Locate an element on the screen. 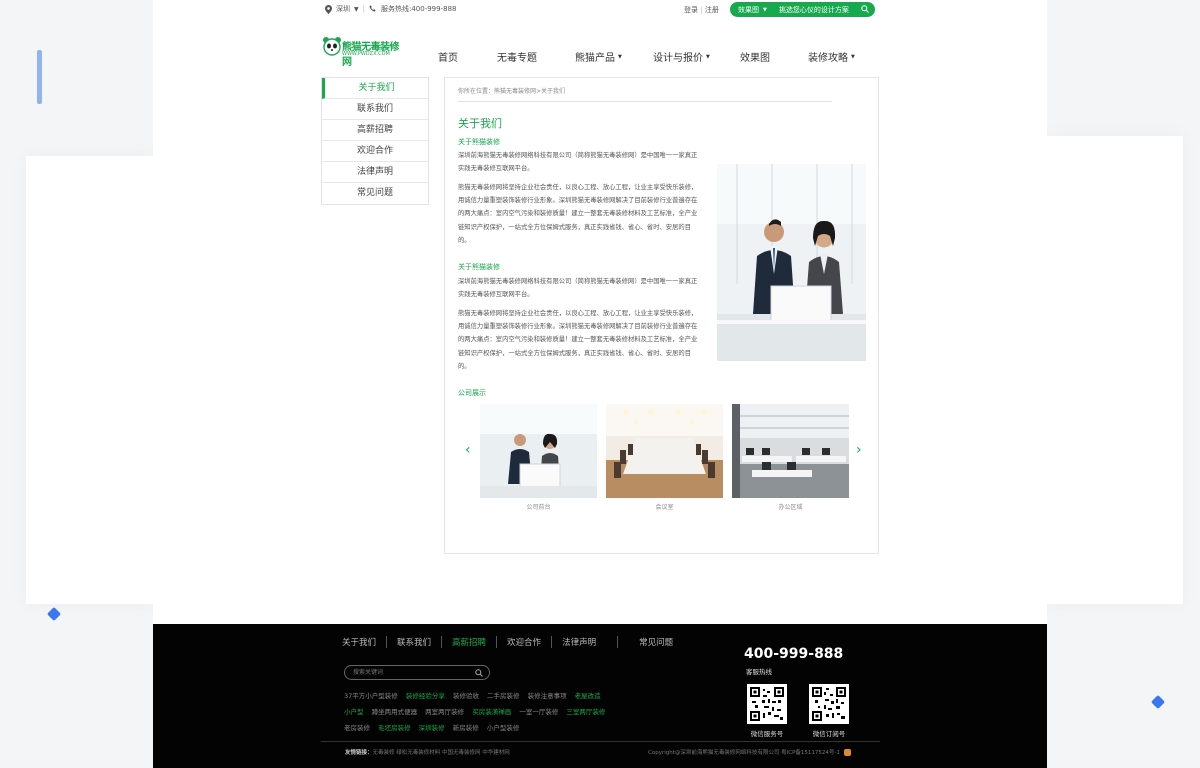 The height and width of the screenshot is (768, 1200). nav-label: 装修攻略 is located at coordinates (828, 58).